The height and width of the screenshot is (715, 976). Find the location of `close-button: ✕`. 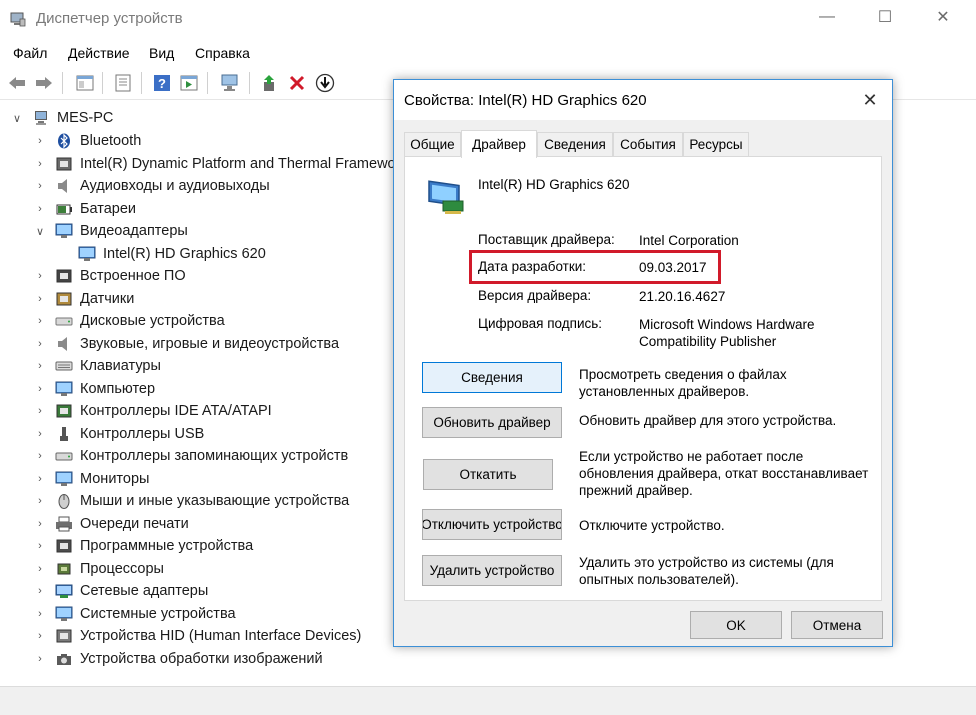

close-button: ✕ is located at coordinates (943, 17).